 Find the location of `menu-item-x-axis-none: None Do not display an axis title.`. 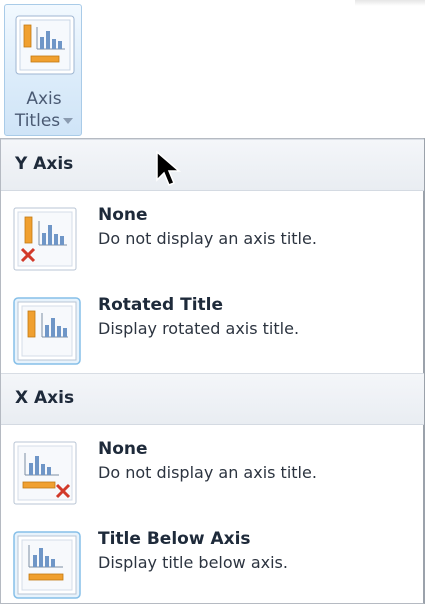

menu-item-x-axis-none: None Do not display an axis title. is located at coordinates (212, 470).